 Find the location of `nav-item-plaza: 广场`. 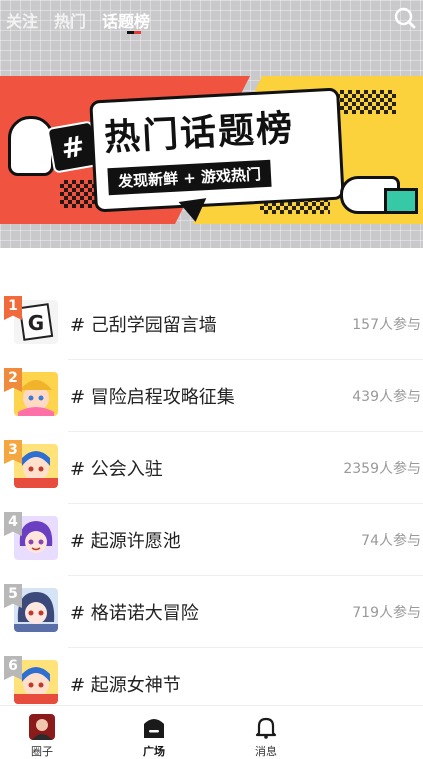

nav-item-plaza: 广场 is located at coordinates (154, 736).